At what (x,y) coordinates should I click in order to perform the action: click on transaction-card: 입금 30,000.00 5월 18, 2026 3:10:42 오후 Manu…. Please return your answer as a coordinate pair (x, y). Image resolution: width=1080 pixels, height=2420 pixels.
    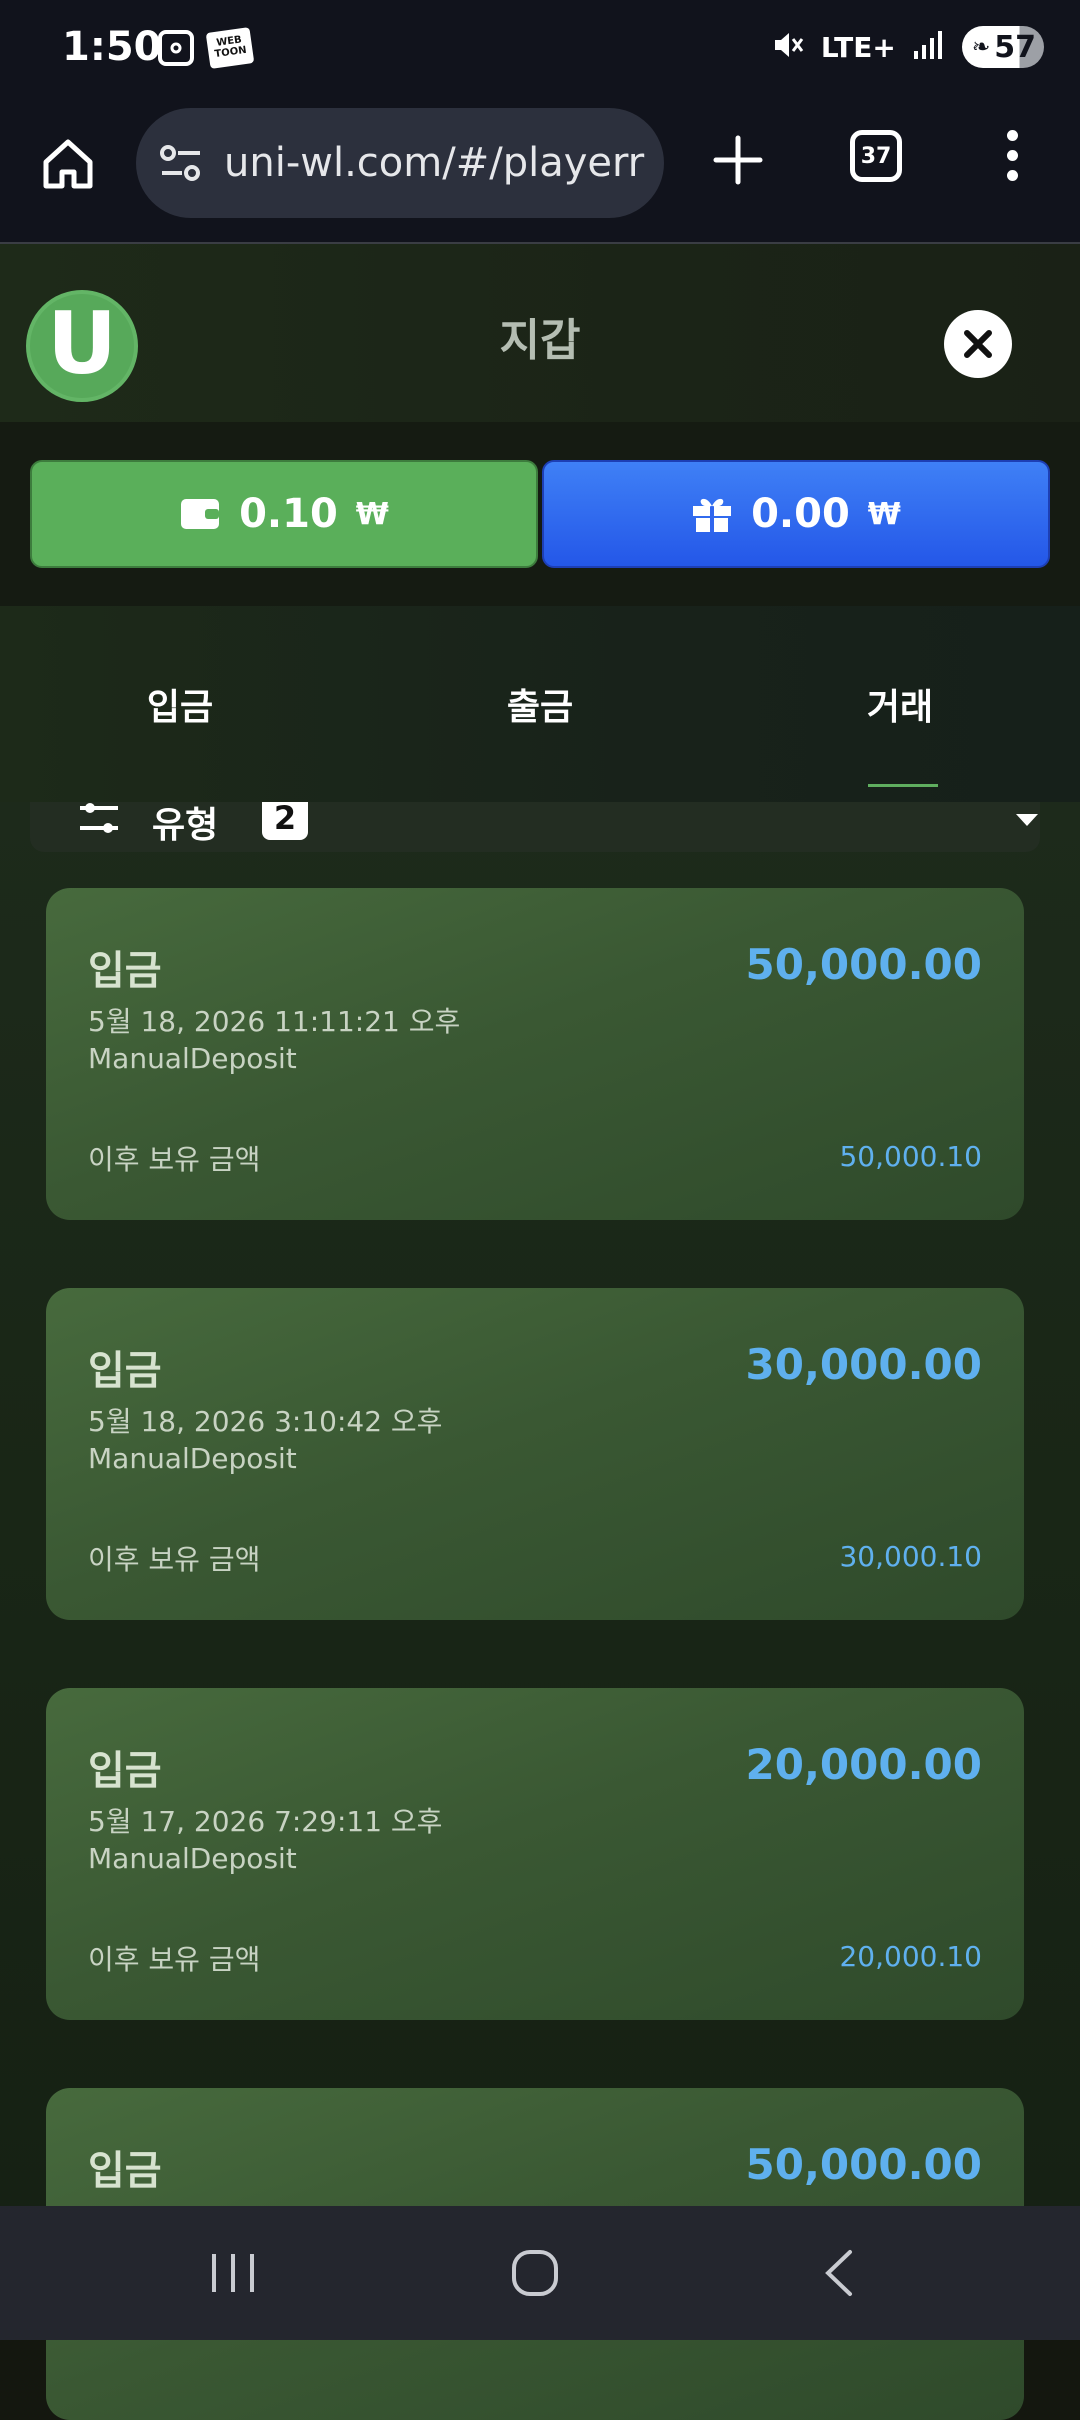
    Looking at the image, I should click on (535, 1454).